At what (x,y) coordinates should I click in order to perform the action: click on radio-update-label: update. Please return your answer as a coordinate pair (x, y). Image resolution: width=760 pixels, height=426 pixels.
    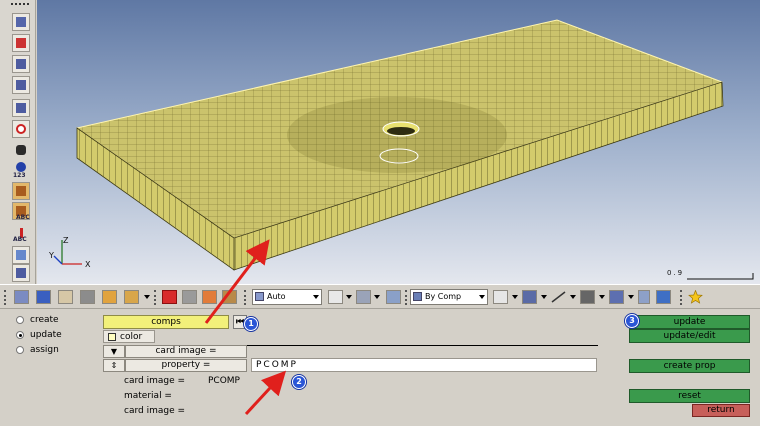
    Looking at the image, I should click on (46, 335).